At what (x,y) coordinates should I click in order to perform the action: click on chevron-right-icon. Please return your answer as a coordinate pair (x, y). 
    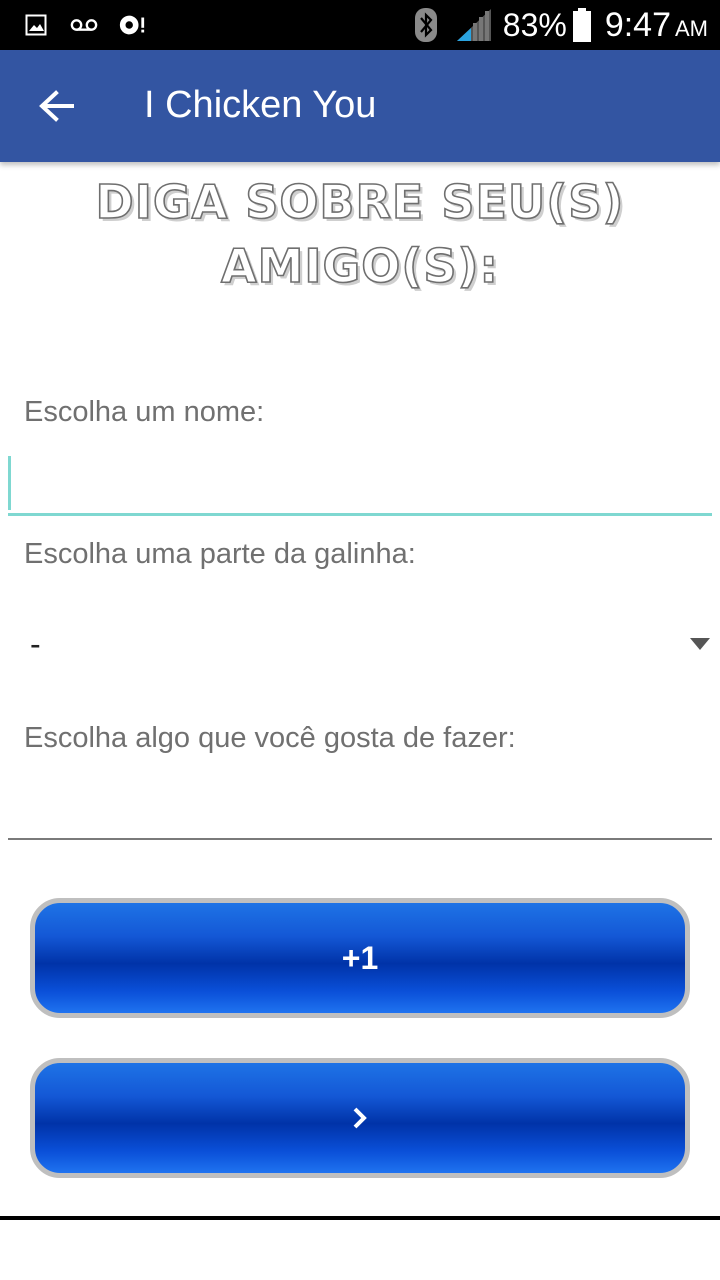
    Looking at the image, I should click on (360, 1118).